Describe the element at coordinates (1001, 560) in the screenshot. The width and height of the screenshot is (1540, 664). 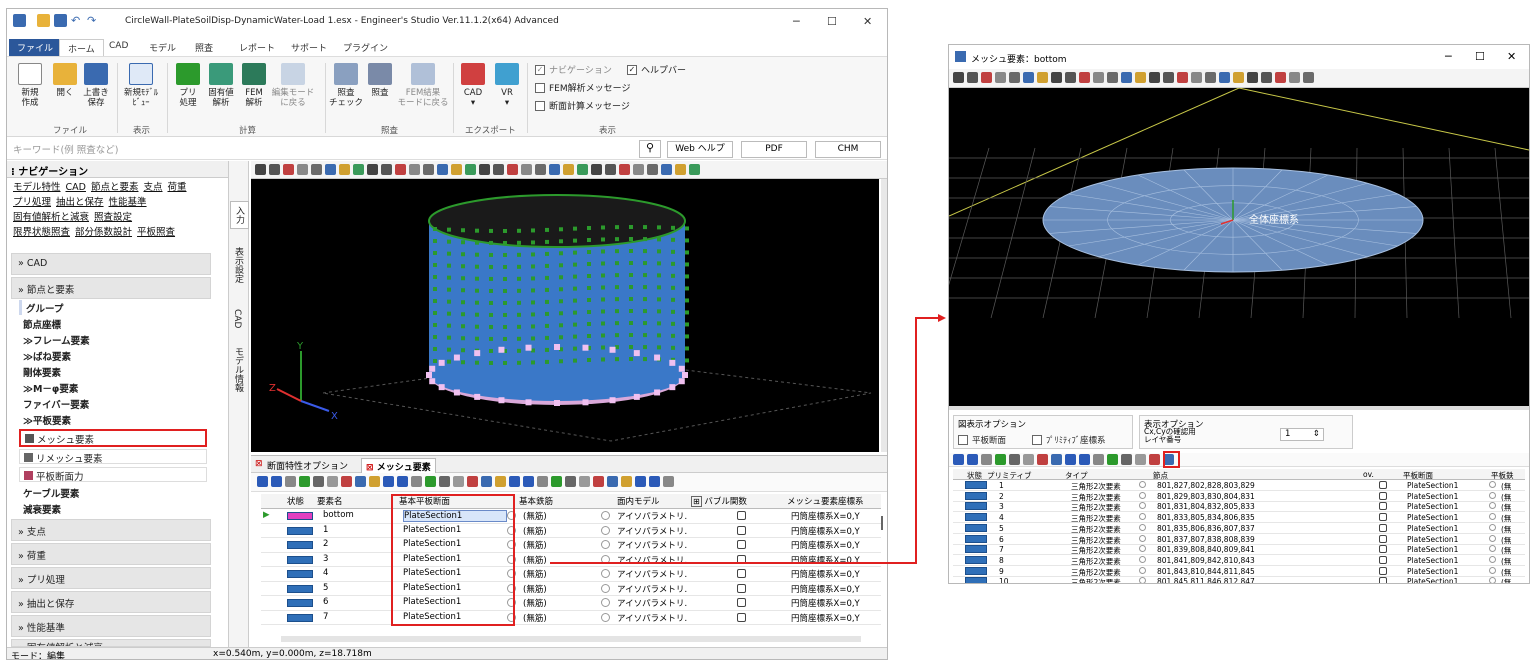
I see `primitive-id: 8` at that location.